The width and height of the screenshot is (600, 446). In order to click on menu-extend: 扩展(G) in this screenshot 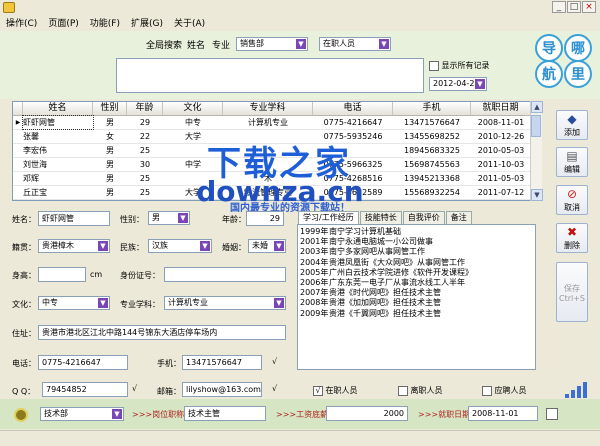, I will do `click(147, 22)`.